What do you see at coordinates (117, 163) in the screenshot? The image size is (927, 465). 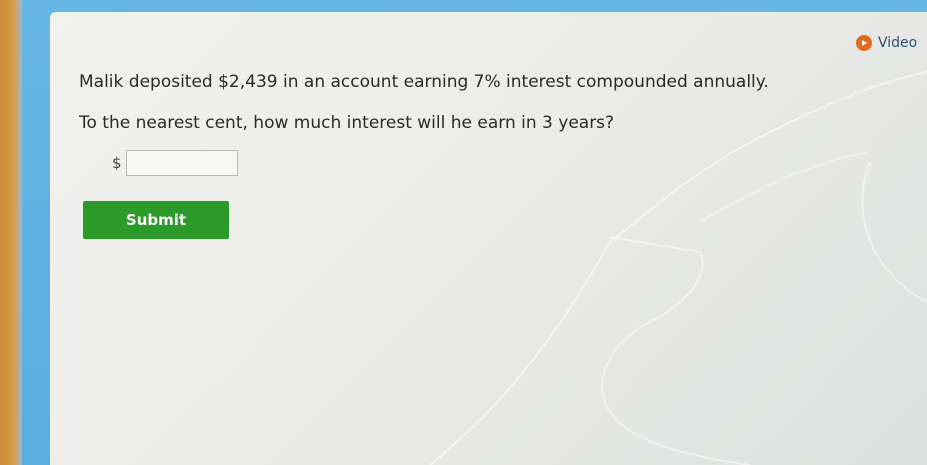 I see `dollar-sign: $` at bounding box center [117, 163].